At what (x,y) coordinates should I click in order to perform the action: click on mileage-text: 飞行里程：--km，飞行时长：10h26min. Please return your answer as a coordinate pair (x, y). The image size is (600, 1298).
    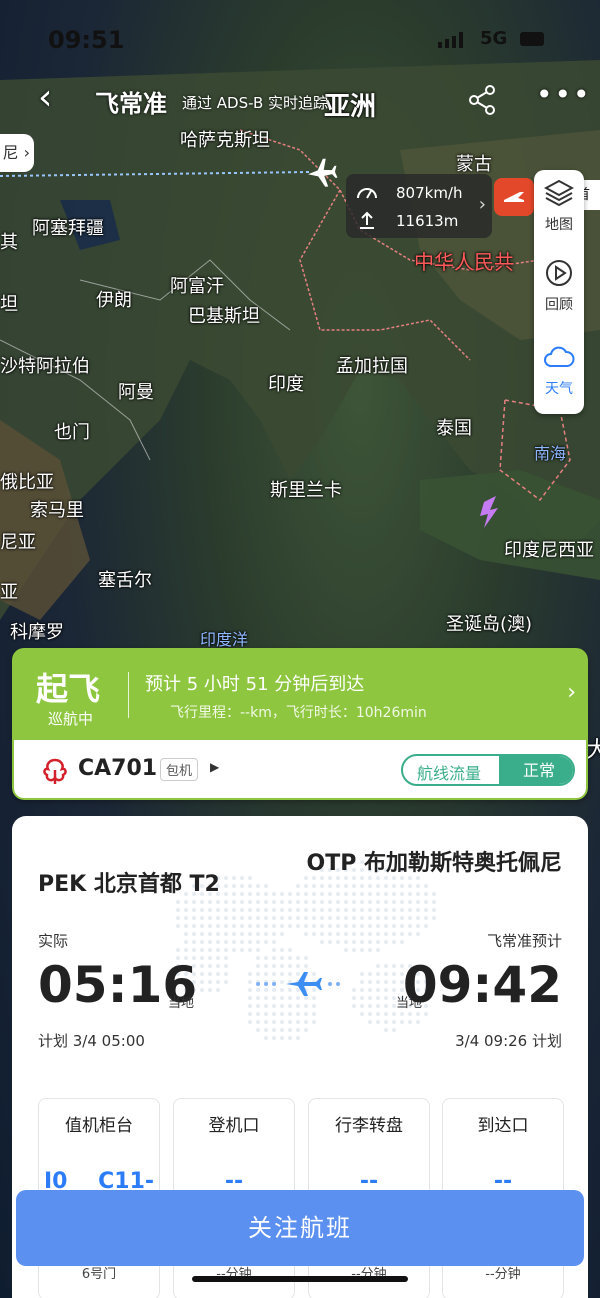
    Looking at the image, I should click on (298, 713).